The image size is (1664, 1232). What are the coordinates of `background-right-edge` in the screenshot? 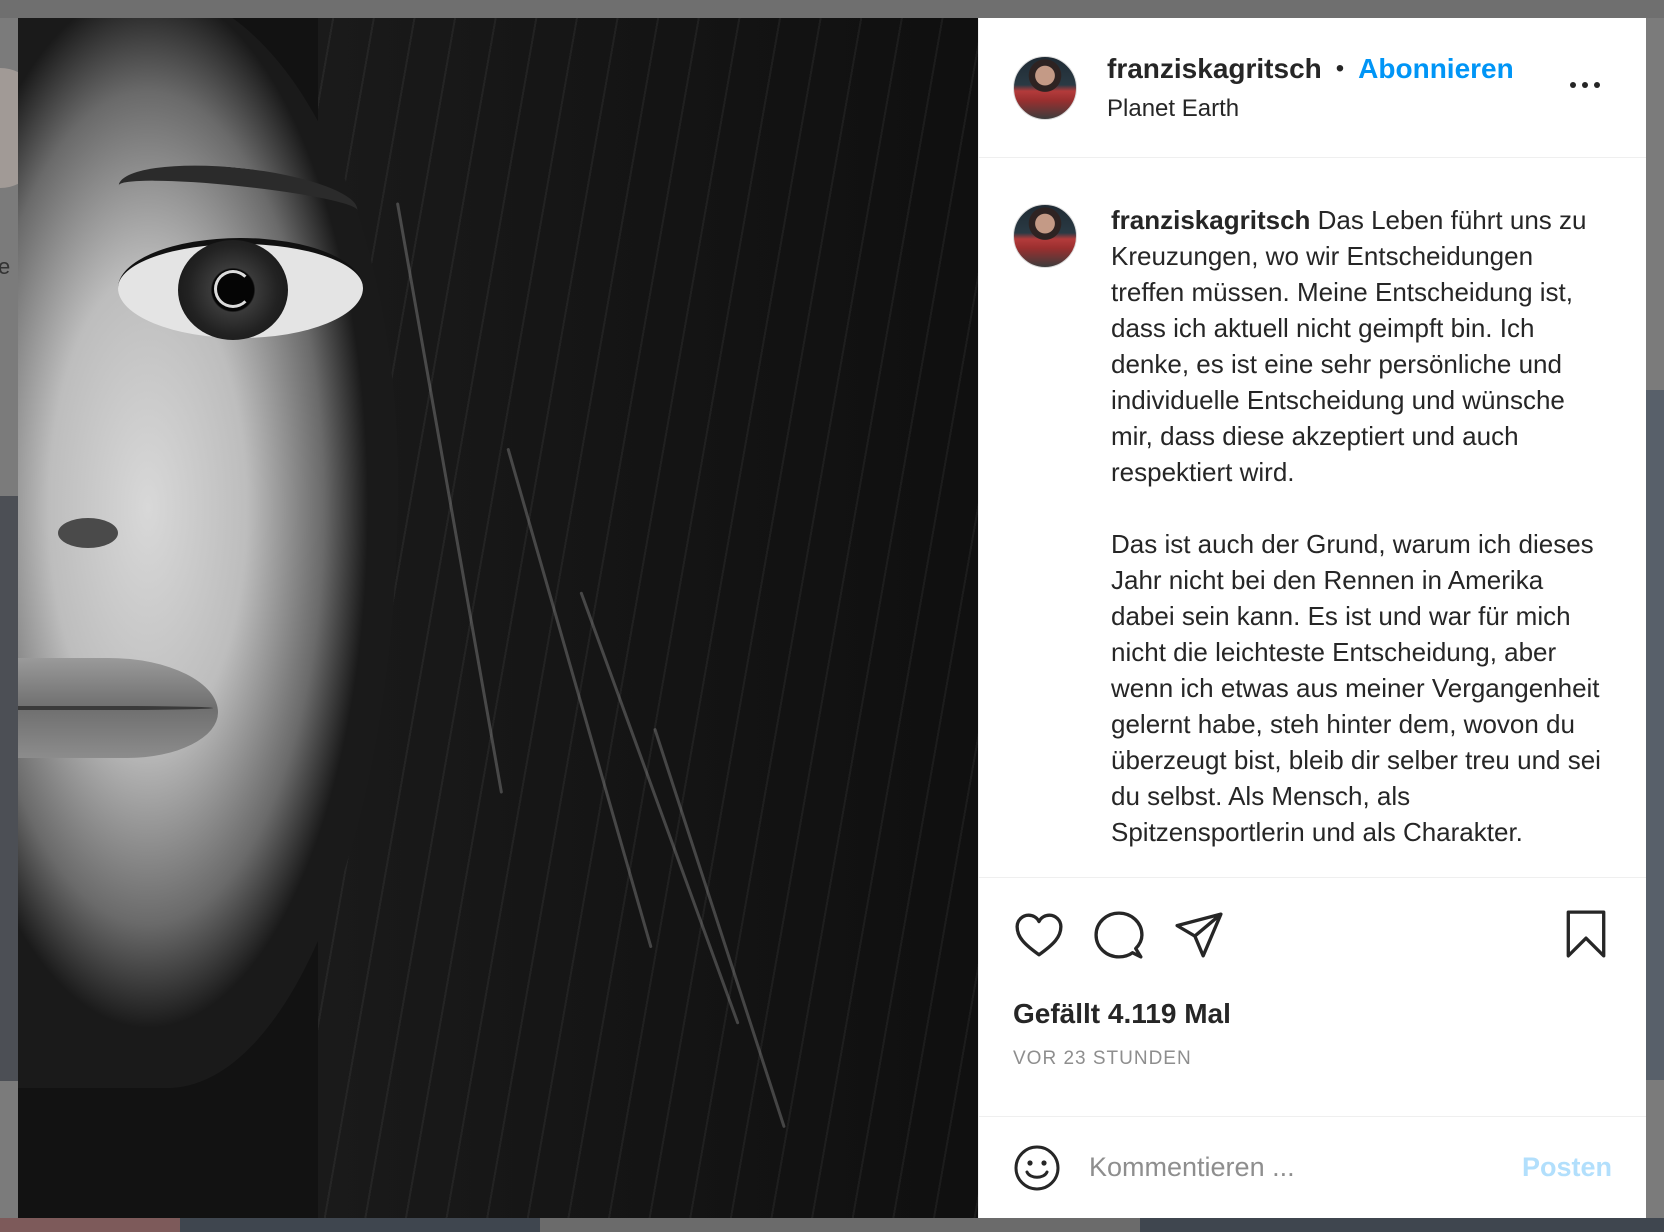 It's located at (1655, 625).